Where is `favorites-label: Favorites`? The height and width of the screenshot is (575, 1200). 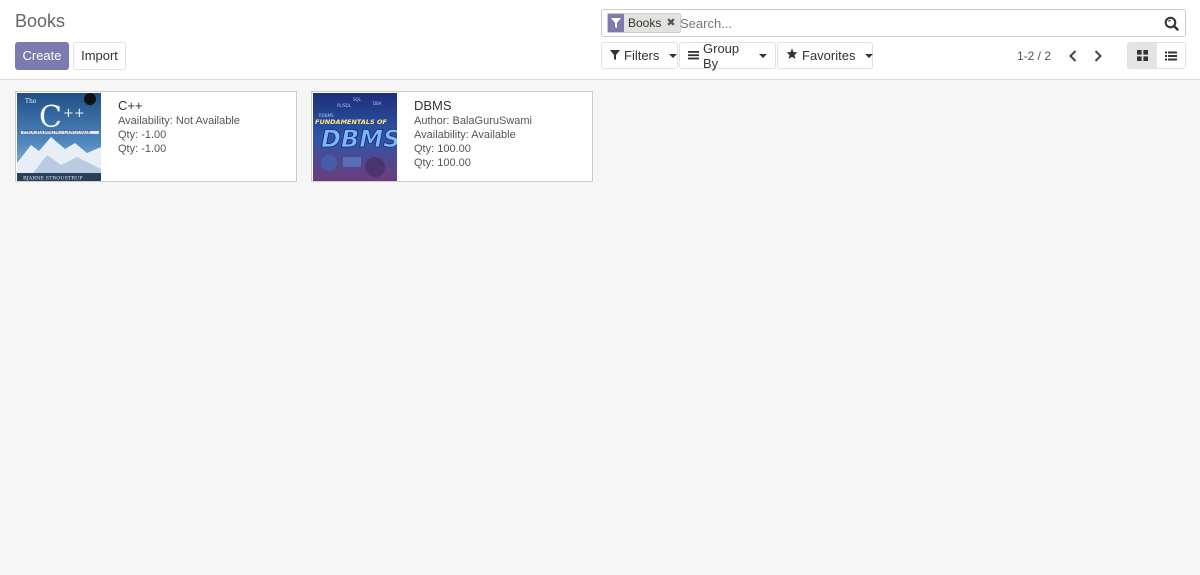
favorites-label: Favorites is located at coordinates (829, 55).